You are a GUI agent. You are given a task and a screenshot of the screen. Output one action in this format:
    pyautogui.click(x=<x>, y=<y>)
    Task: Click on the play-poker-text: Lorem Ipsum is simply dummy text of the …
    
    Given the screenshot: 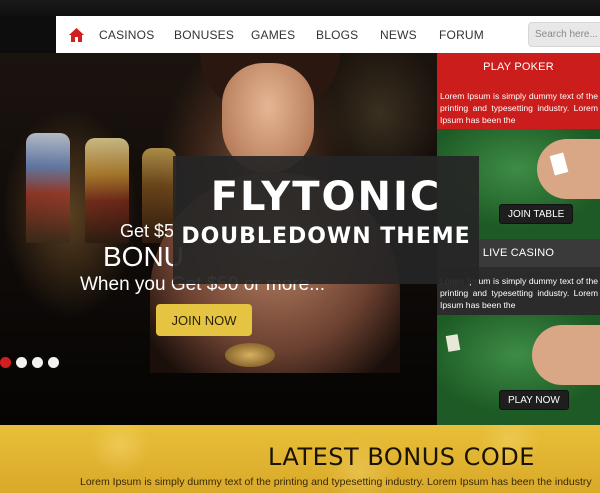 What is the action you would take?
    pyautogui.click(x=519, y=108)
    